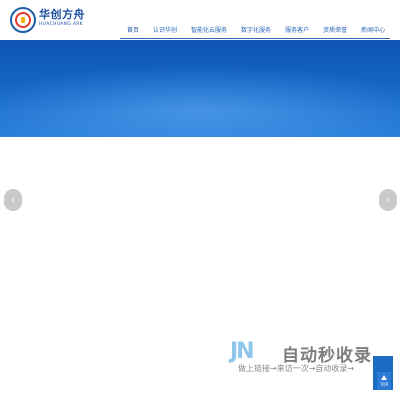 This screenshot has width=400, height=400. I want to click on nav-divider, so click(255, 38).